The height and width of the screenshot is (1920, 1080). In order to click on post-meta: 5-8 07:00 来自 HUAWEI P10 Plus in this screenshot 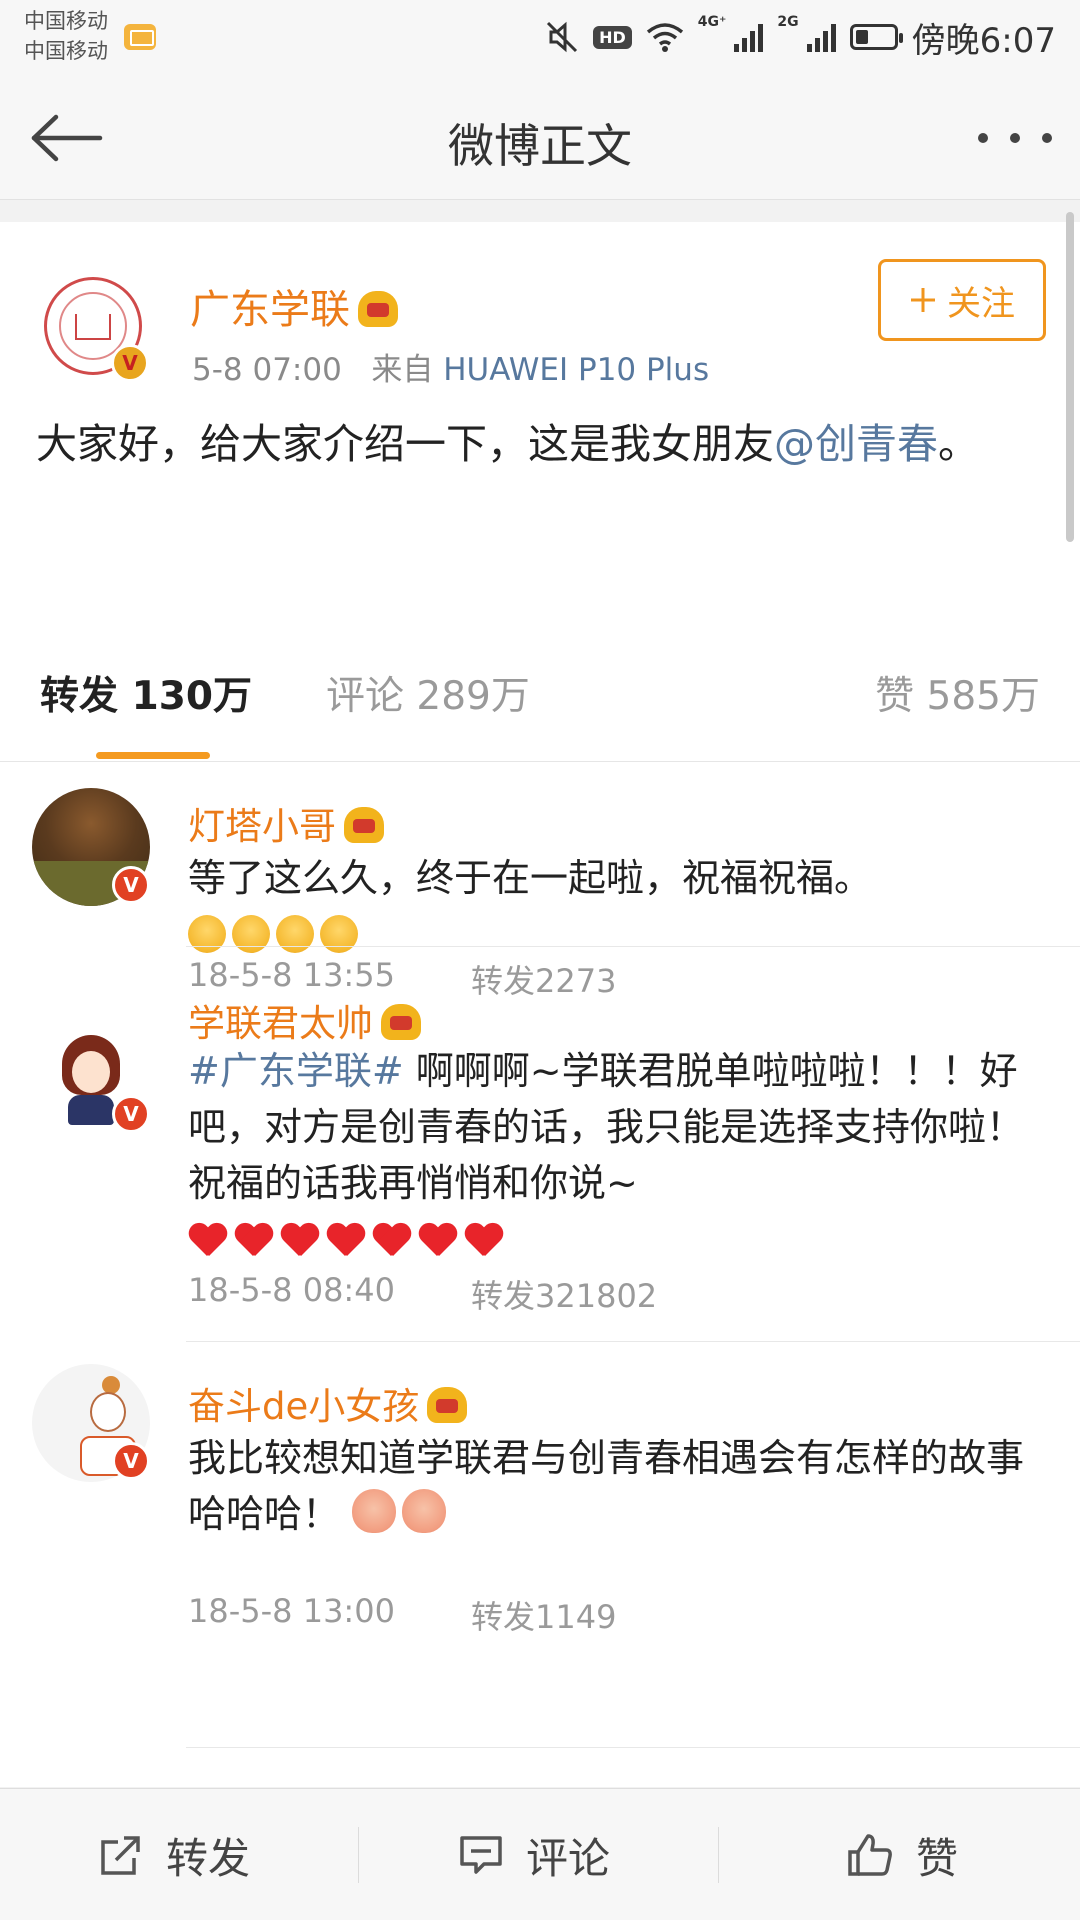, I will do `click(450, 366)`.